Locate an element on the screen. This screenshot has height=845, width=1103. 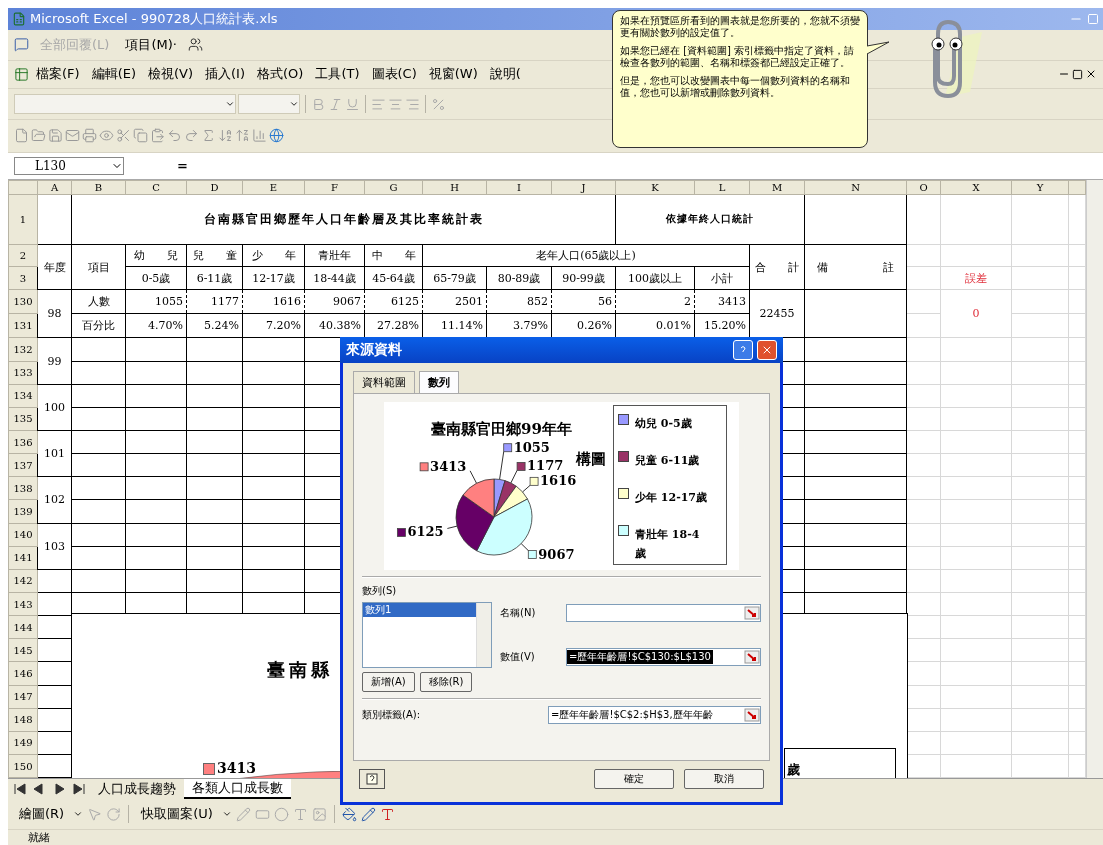
row-header: 148 is located at coordinates (23, 720).